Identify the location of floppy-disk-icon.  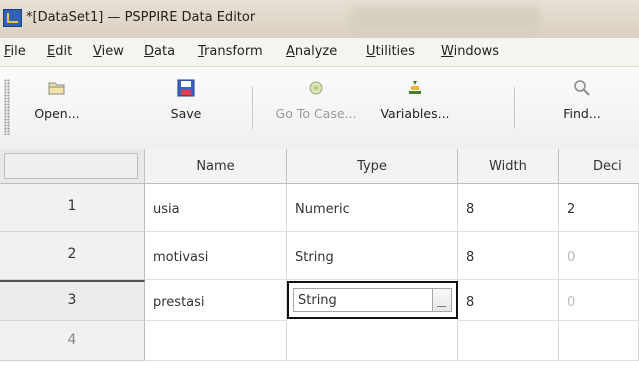
(186, 88).